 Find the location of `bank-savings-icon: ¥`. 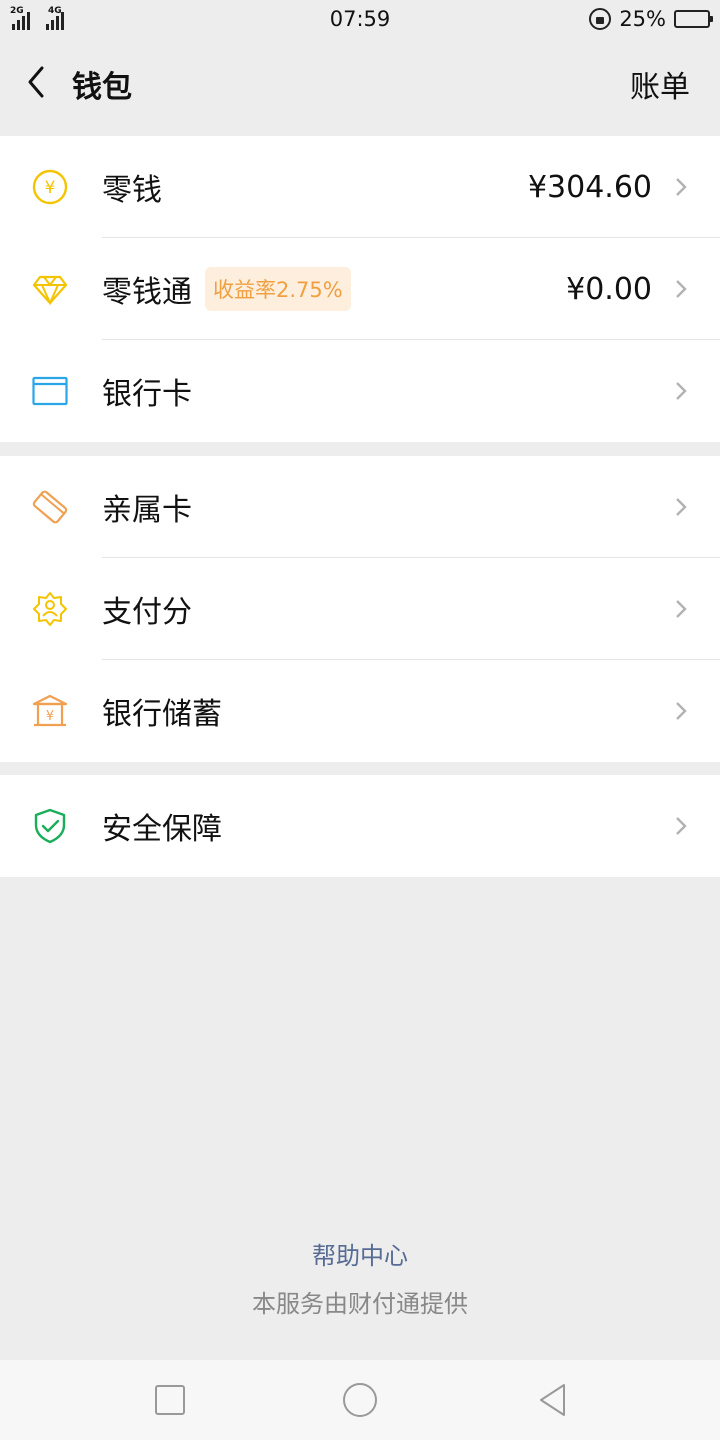

bank-savings-icon: ¥ is located at coordinates (50, 710).